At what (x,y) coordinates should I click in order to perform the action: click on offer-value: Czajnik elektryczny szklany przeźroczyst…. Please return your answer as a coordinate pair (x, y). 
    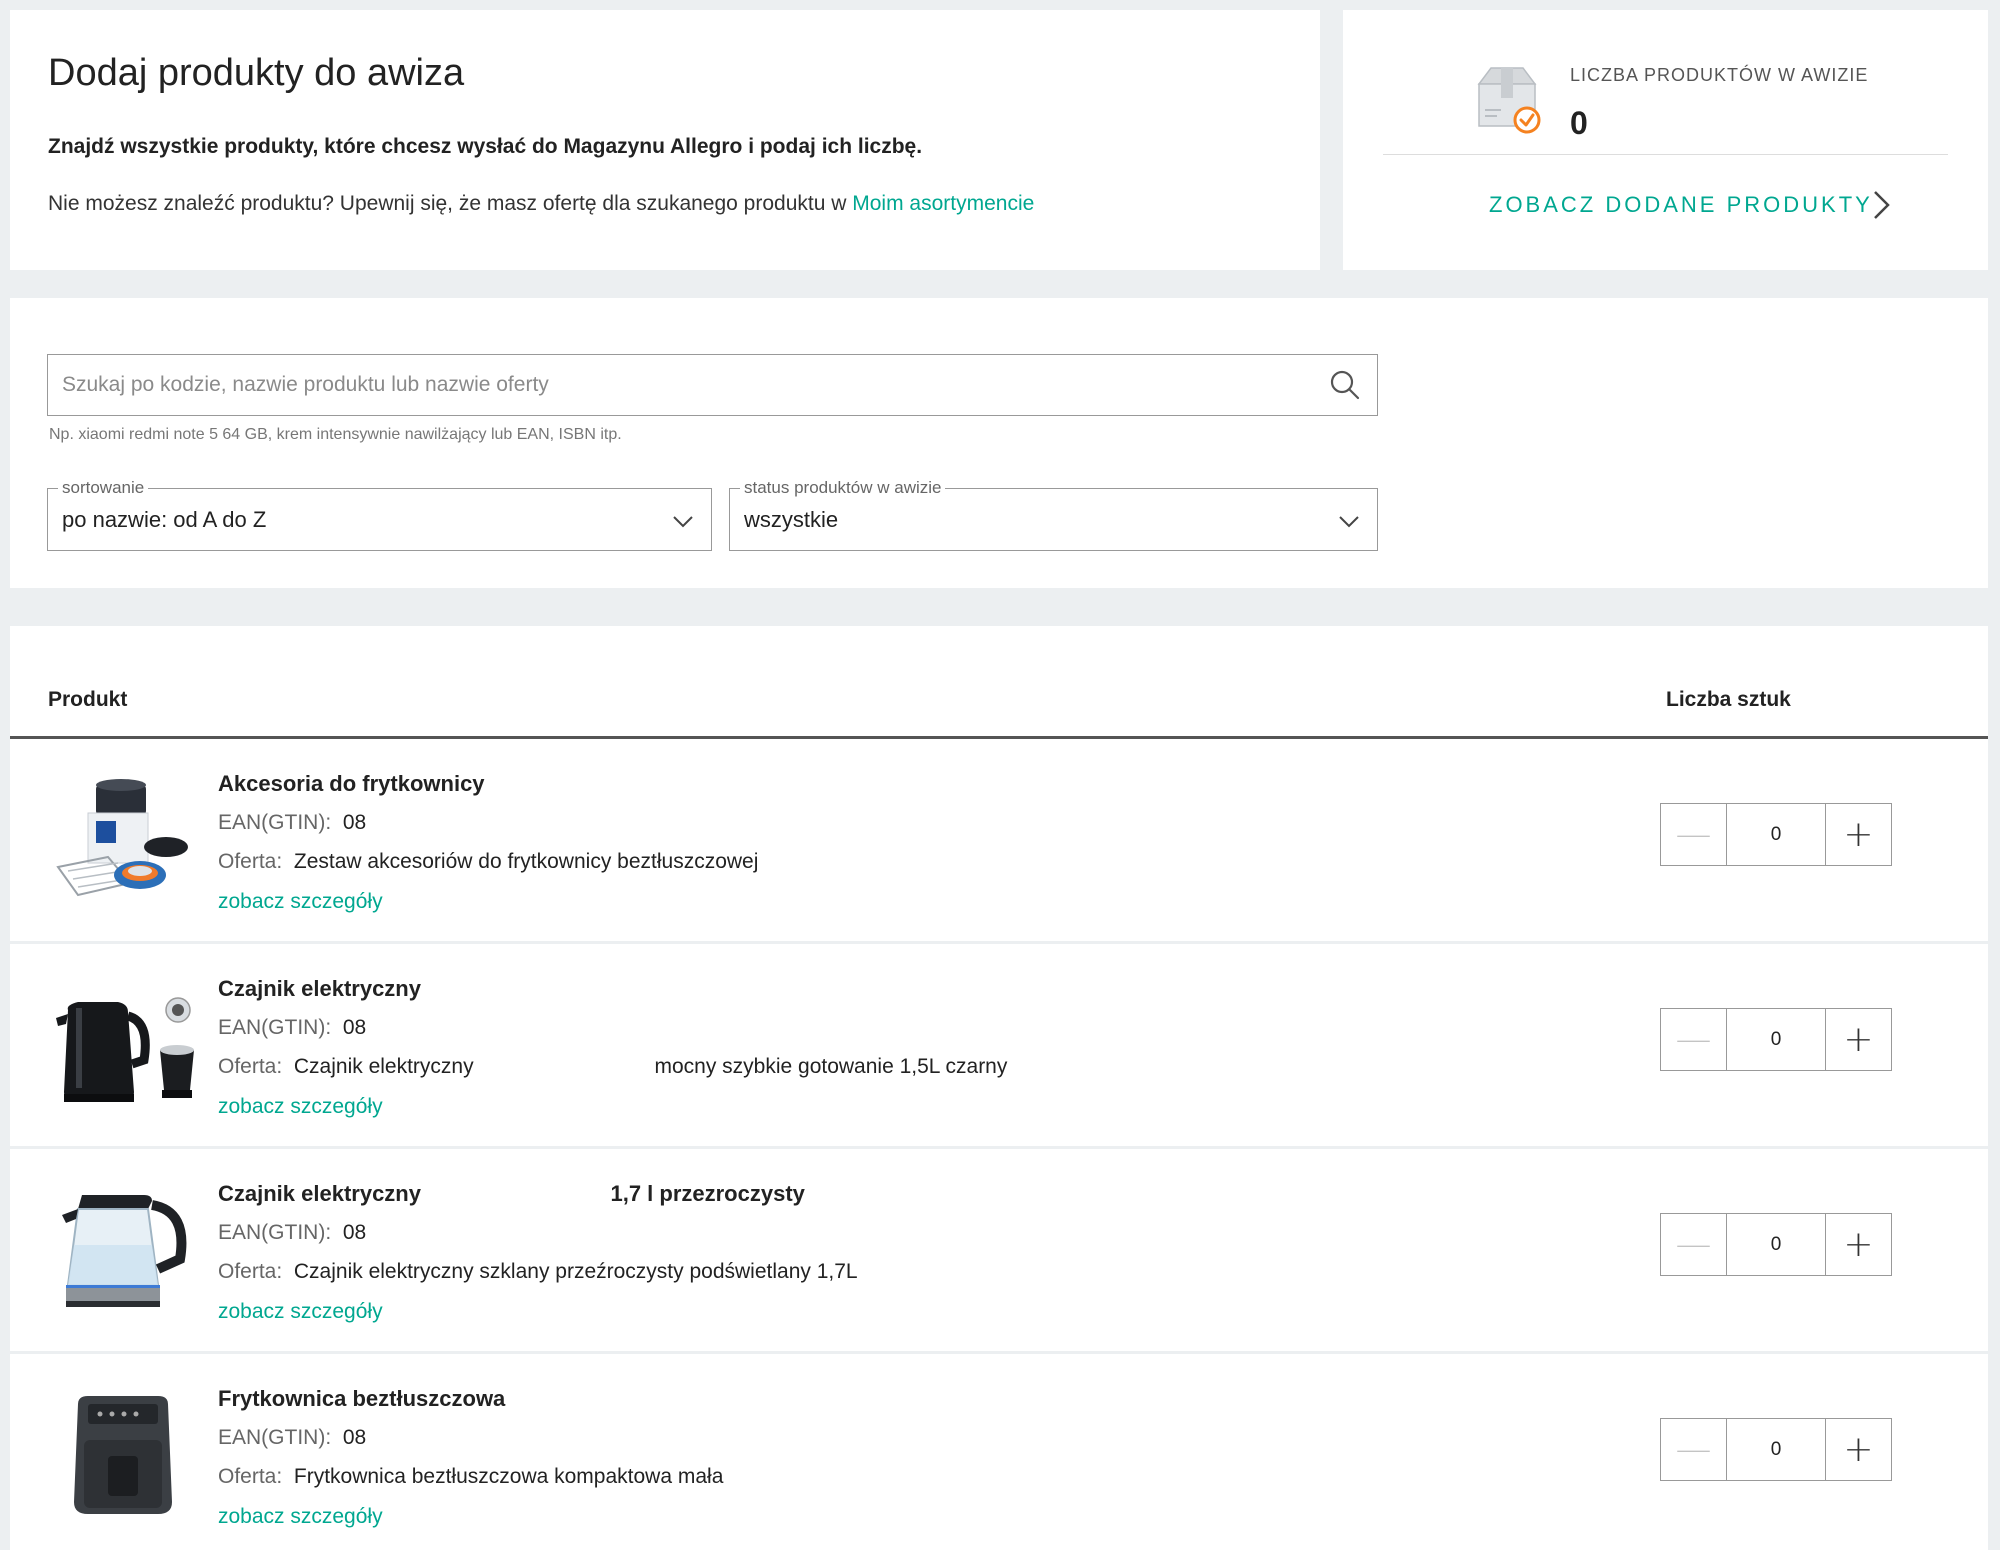
    Looking at the image, I should click on (575, 1271).